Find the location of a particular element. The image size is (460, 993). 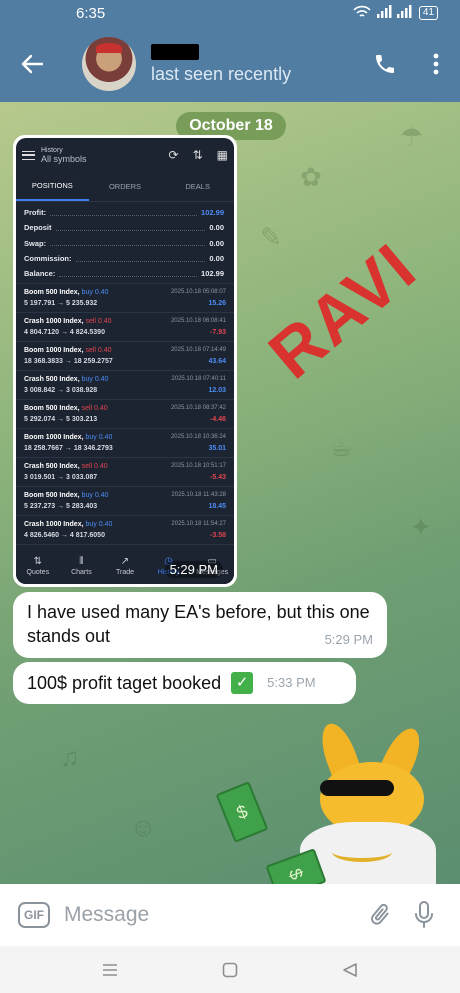

wifi-icon is located at coordinates (362, 13).